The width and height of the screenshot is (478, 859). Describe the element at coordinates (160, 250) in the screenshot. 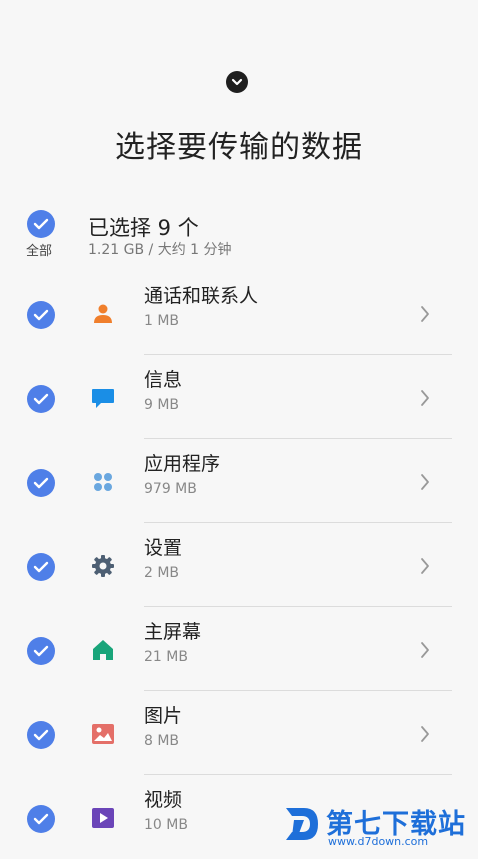

I see `selection-summary: 1.21 GB / 大约 1 分钟` at that location.